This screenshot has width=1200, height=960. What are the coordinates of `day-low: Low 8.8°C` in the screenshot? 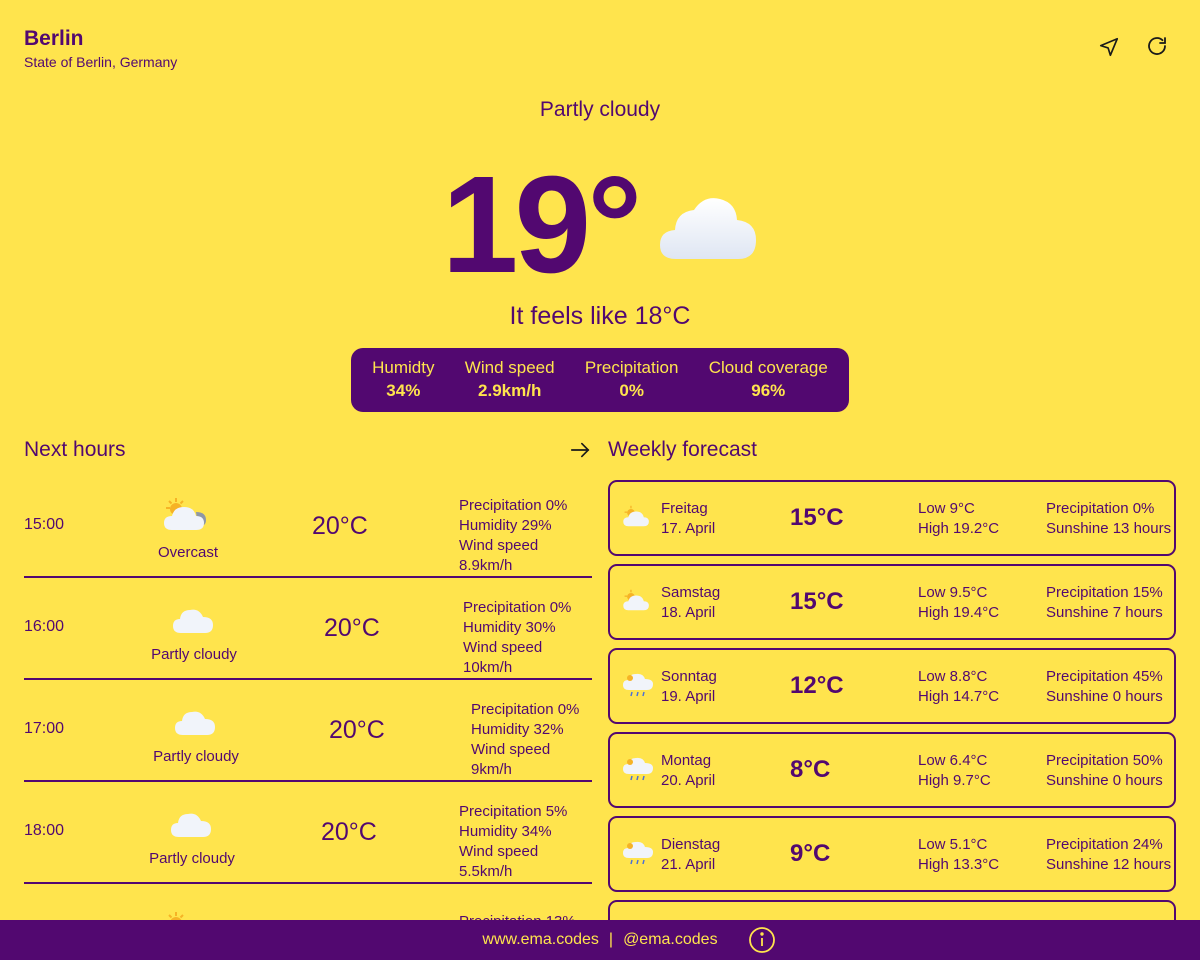 It's located at (953, 676).